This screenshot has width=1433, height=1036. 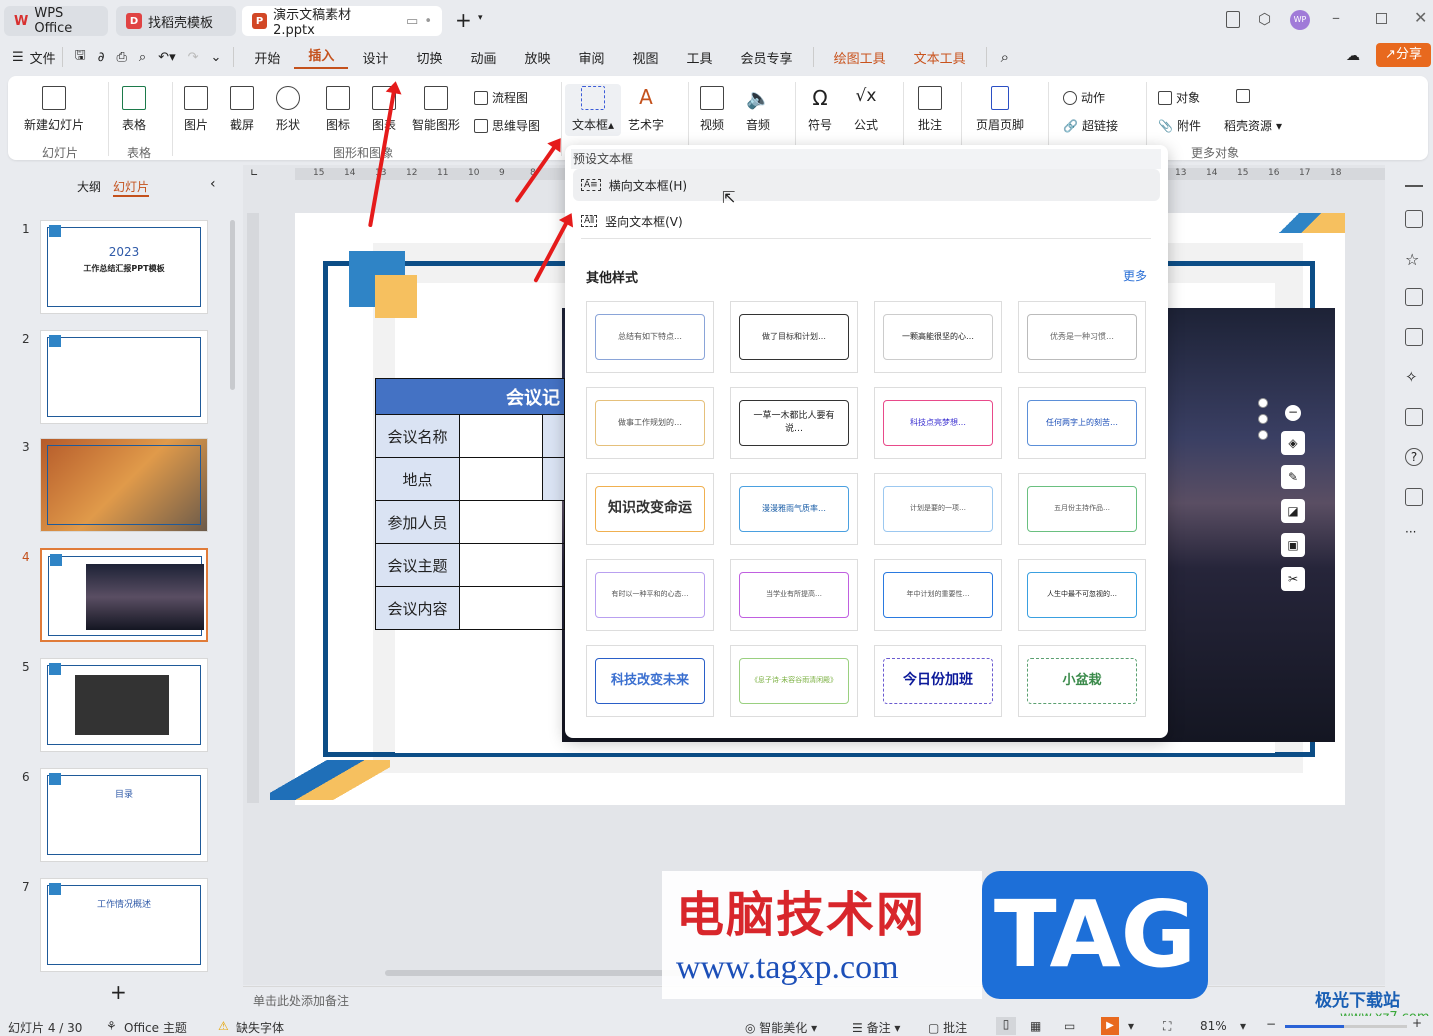 I want to click on hamburger-icon: ☰, so click(x=18, y=57).